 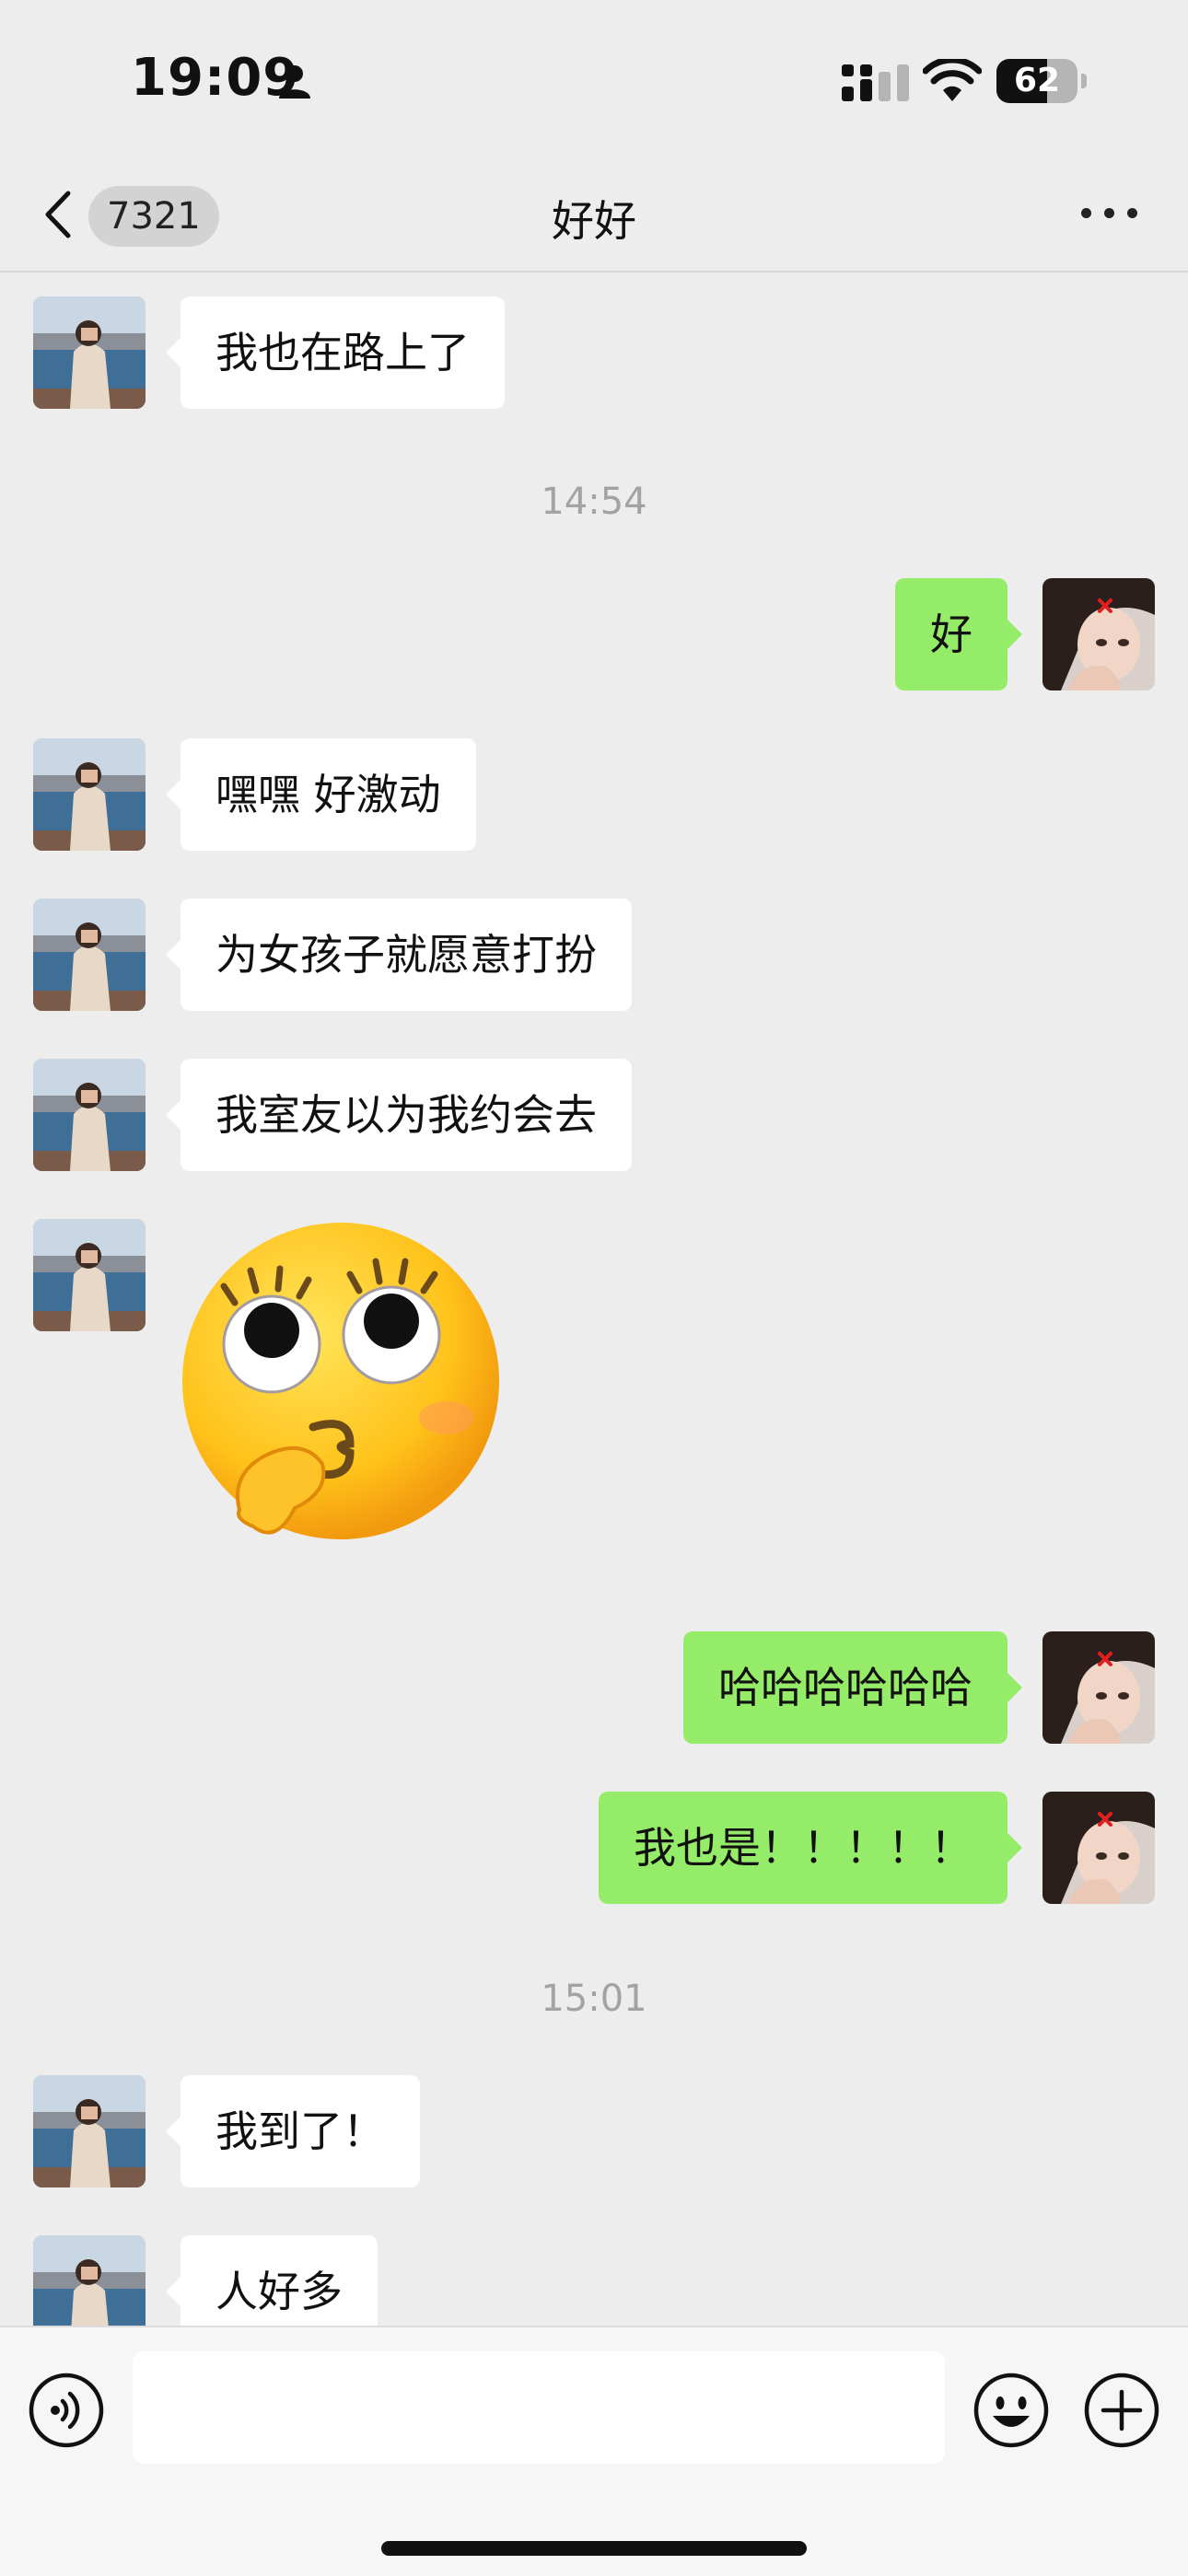 What do you see at coordinates (539, 2407) in the screenshot?
I see `message-input` at bounding box center [539, 2407].